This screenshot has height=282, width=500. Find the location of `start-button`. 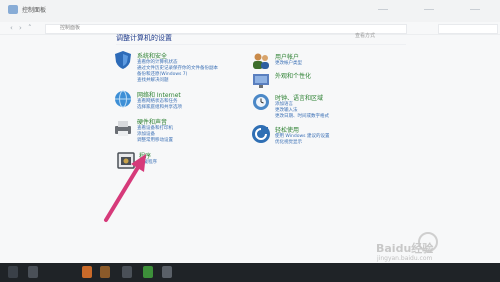

start-button is located at coordinates (13, 272).